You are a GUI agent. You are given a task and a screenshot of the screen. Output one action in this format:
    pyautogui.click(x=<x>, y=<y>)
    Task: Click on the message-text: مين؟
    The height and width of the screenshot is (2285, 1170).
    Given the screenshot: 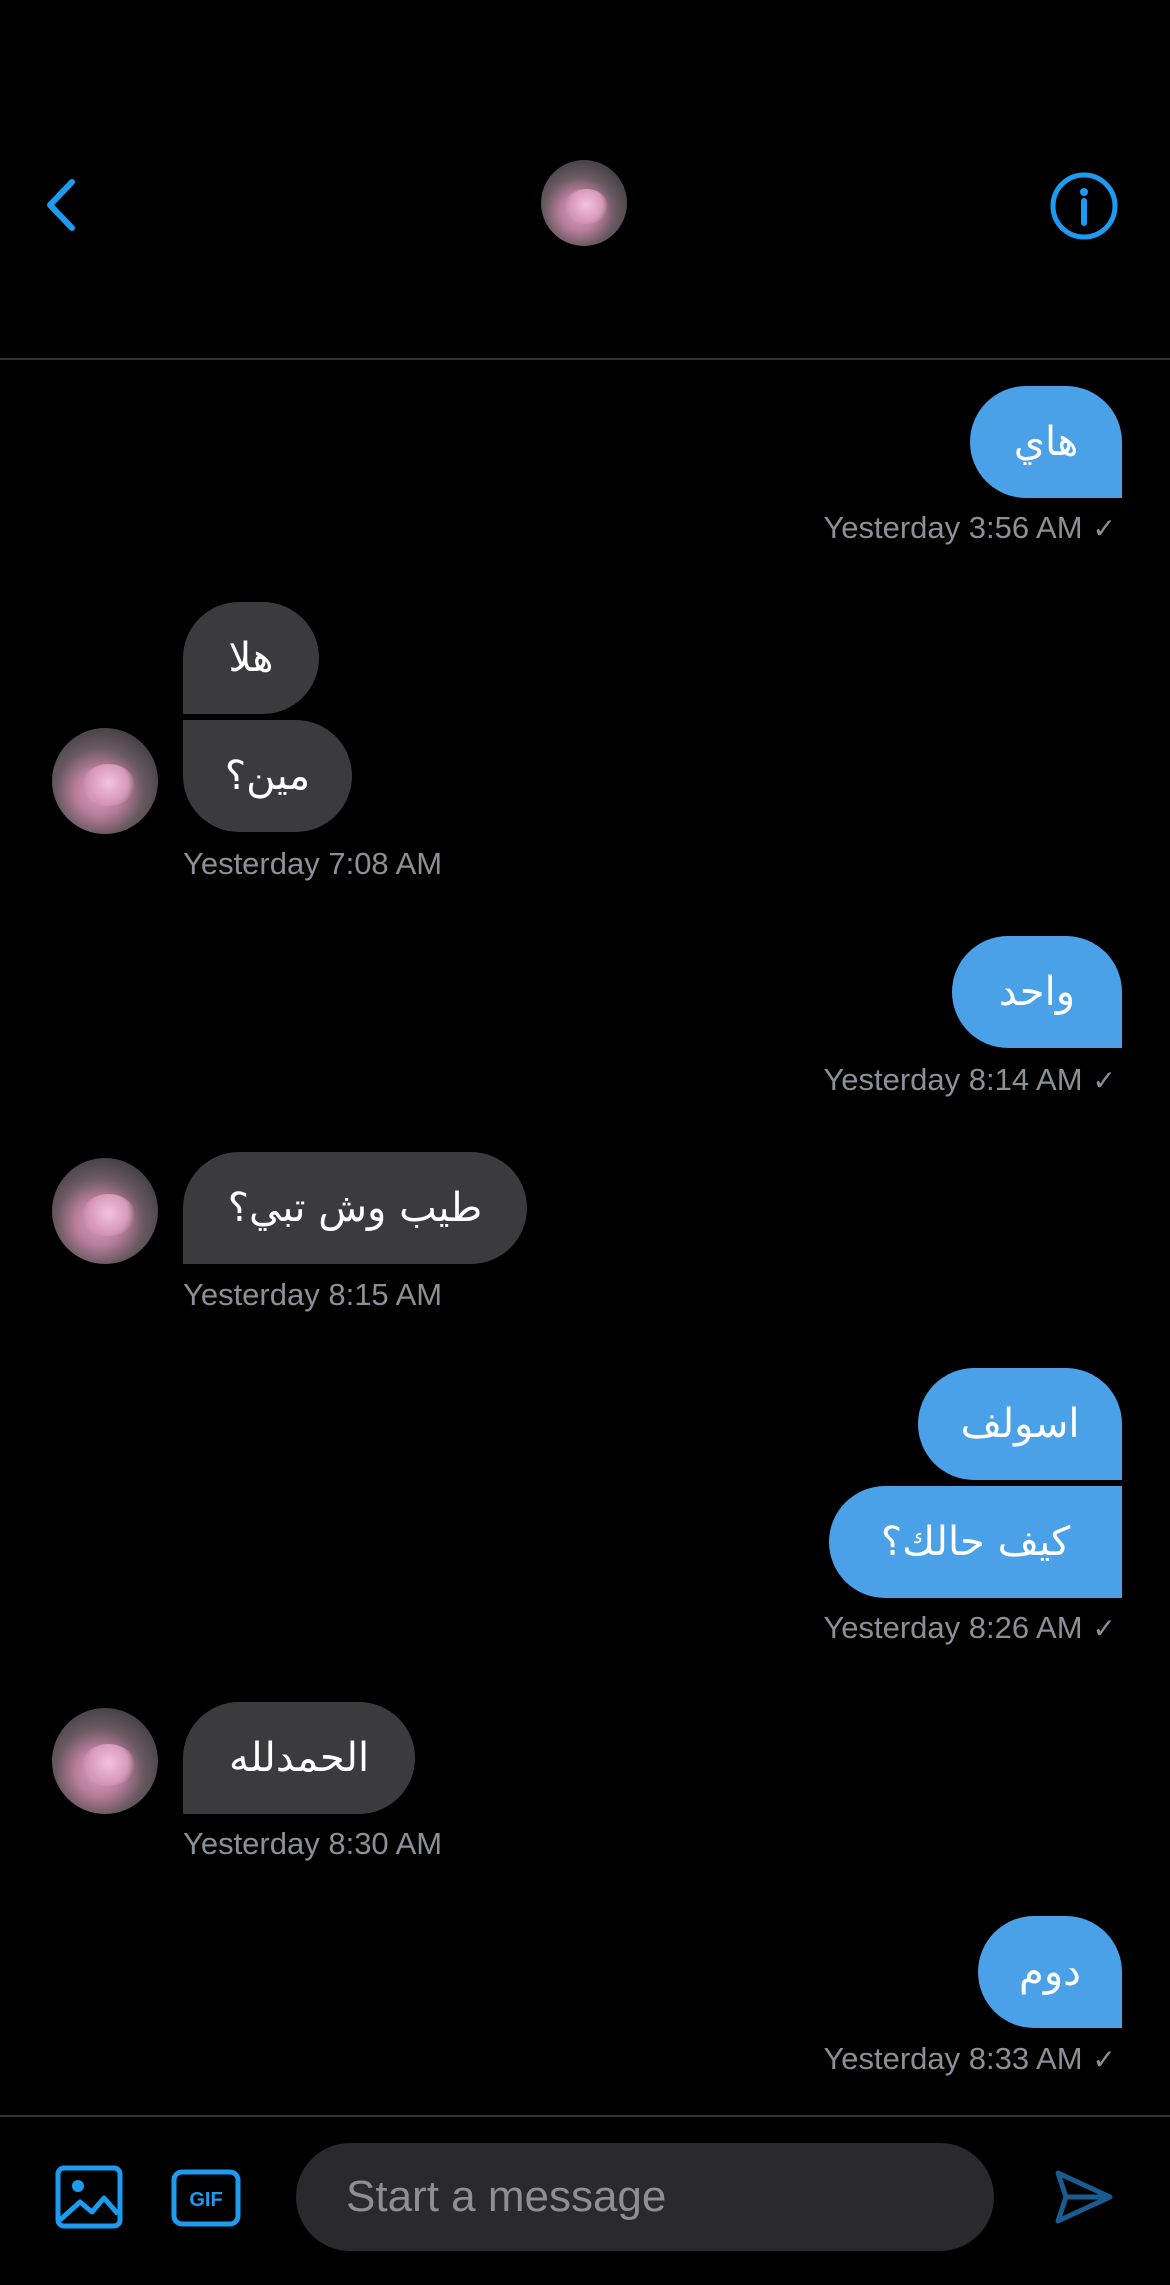 What is the action you would take?
    pyautogui.click(x=267, y=776)
    